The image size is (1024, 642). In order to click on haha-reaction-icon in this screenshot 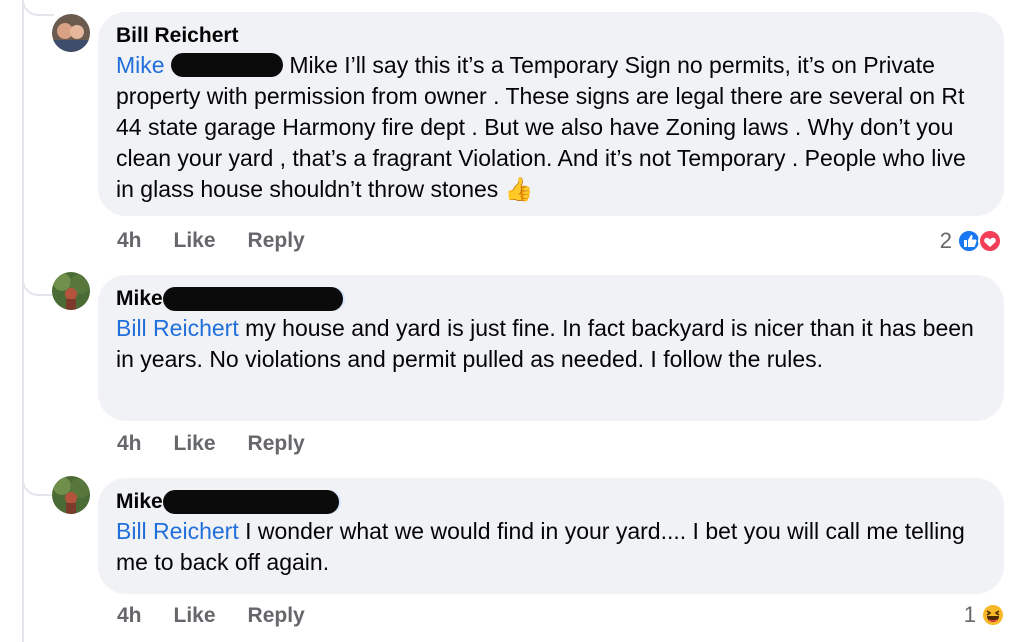, I will do `click(993, 615)`.